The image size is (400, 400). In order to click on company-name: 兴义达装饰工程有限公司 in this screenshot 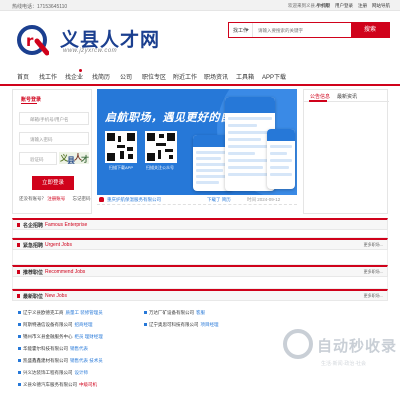, I will do `click(48, 372)`.